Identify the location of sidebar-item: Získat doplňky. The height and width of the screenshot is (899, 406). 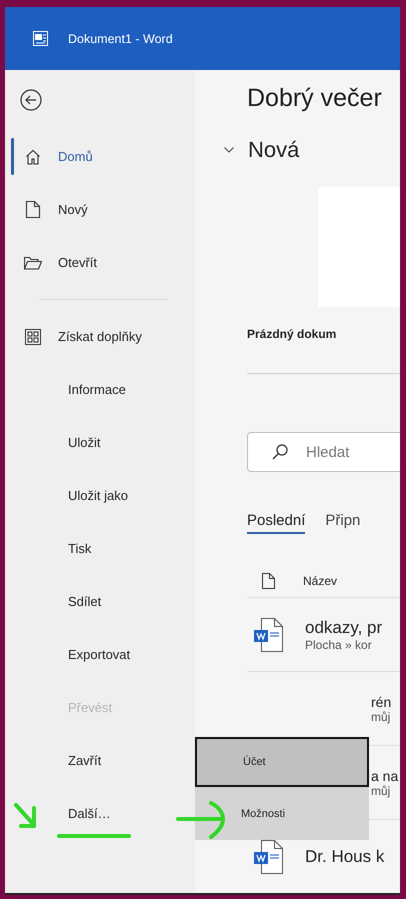
(100, 336).